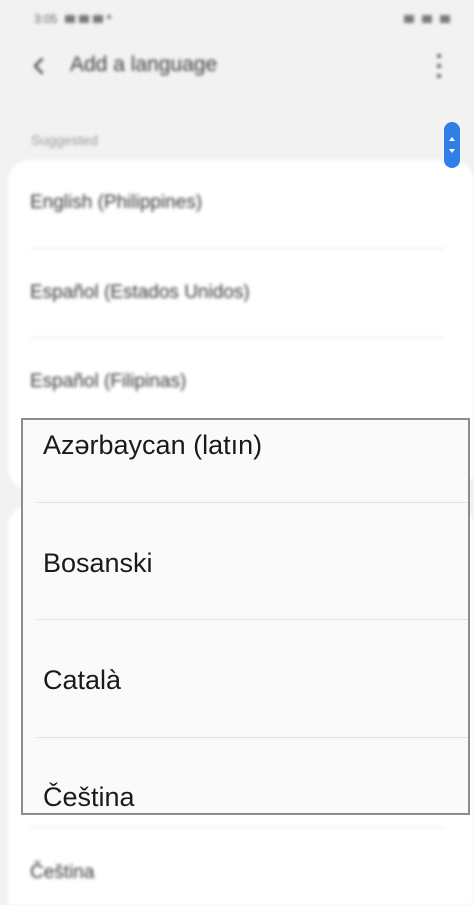 This screenshot has width=474, height=905. What do you see at coordinates (82, 680) in the screenshot?
I see `language-item: Català` at bounding box center [82, 680].